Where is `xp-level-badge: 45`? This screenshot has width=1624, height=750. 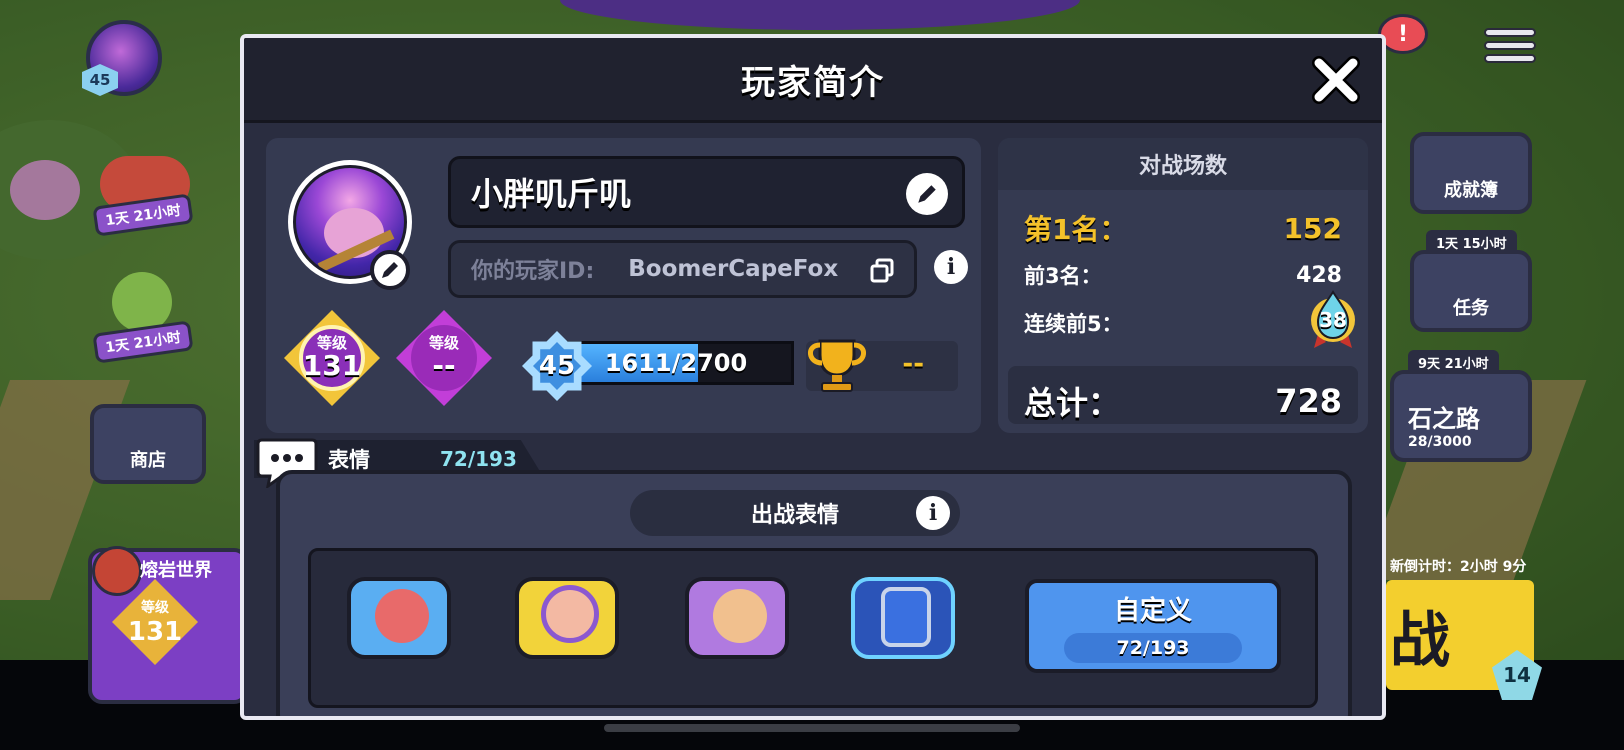 xp-level-badge: 45 is located at coordinates (557, 366).